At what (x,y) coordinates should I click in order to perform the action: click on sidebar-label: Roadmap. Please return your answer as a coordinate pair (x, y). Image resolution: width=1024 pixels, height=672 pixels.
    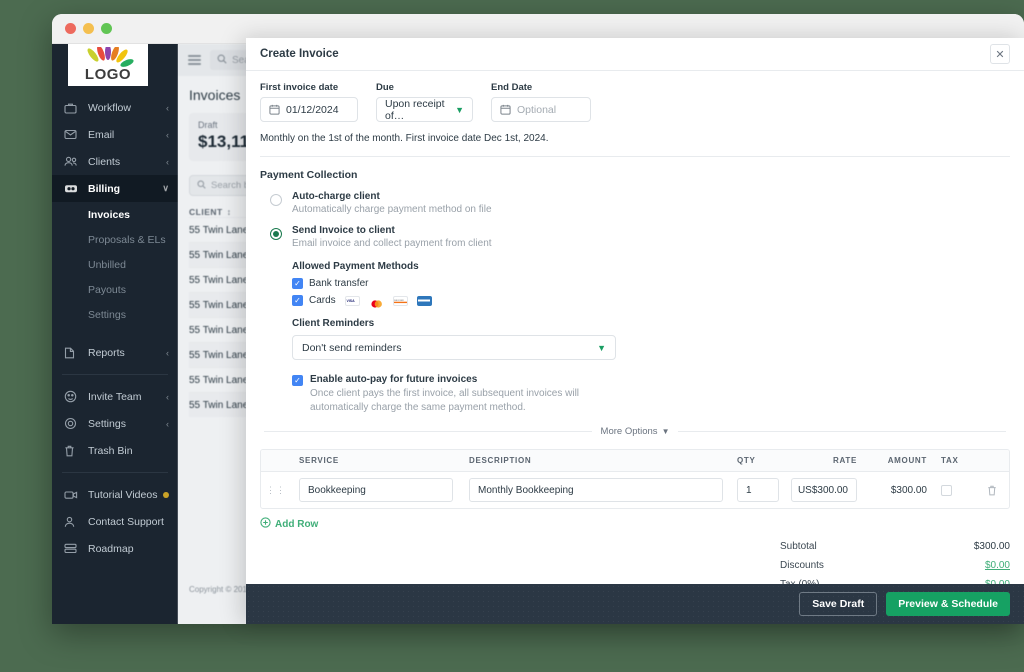
    Looking at the image, I should click on (111, 548).